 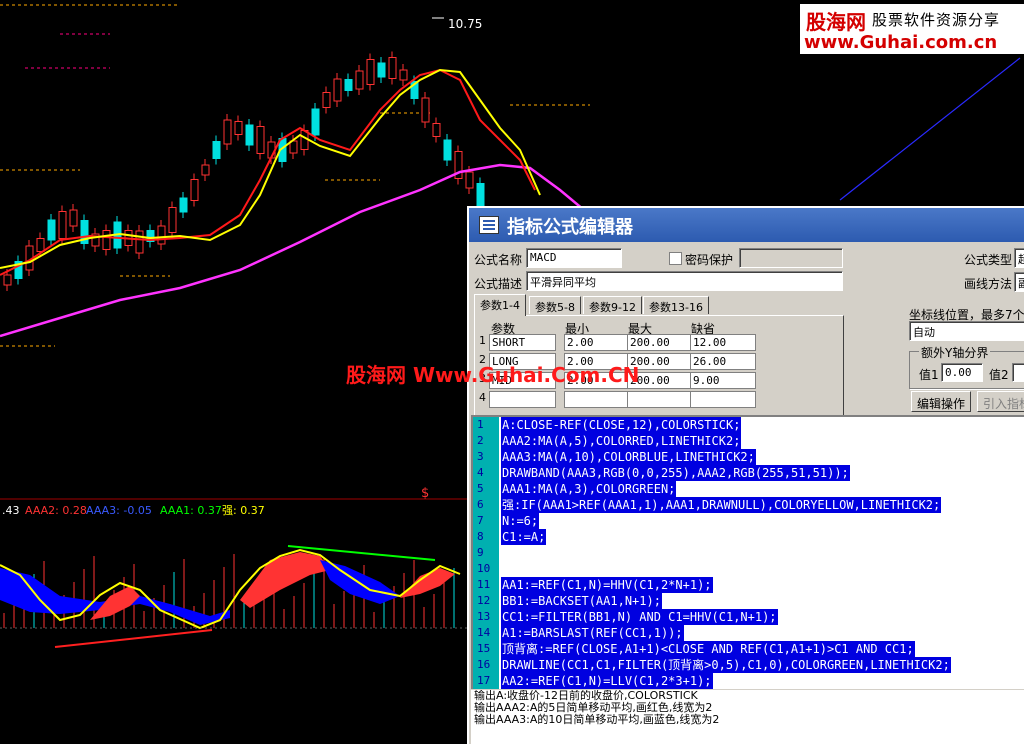 I want to click on param-min-field: 2.00, so click(x=597, y=342).